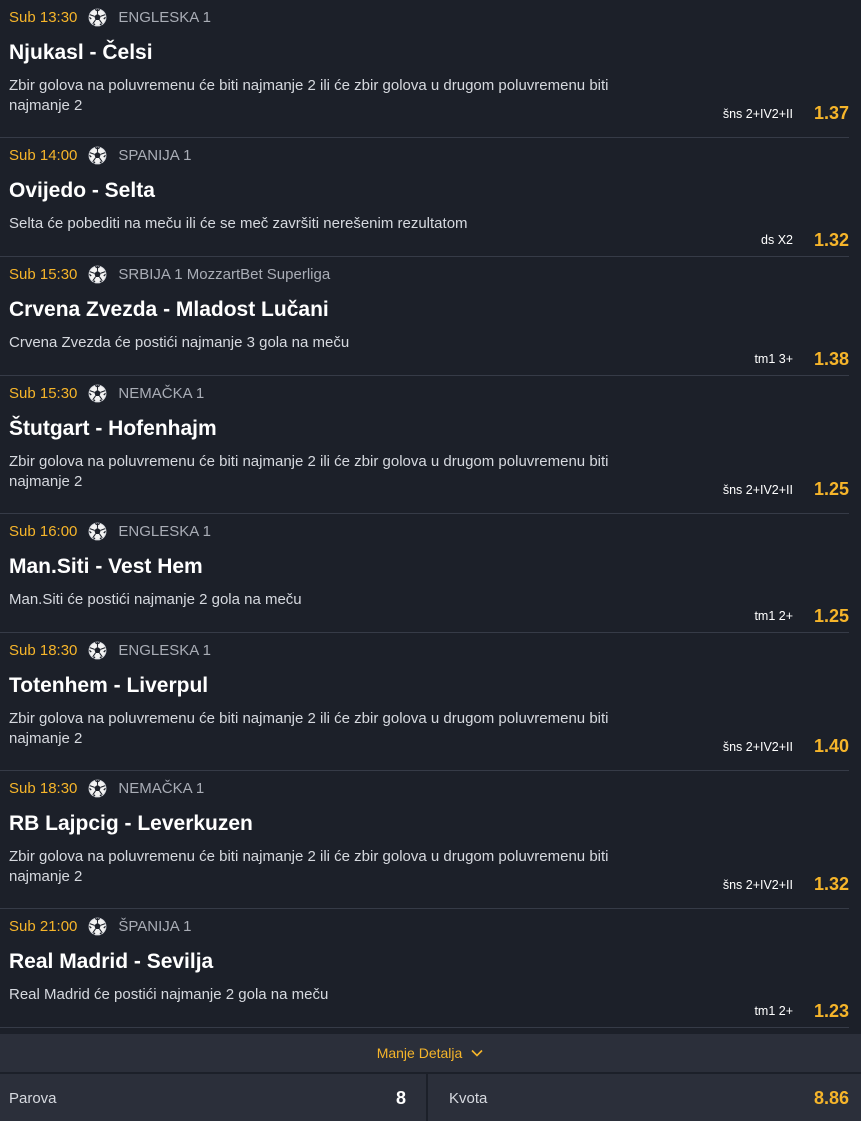 The height and width of the screenshot is (1121, 861). Describe the element at coordinates (831, 746) in the screenshot. I see `bet-odd: 1.40` at that location.